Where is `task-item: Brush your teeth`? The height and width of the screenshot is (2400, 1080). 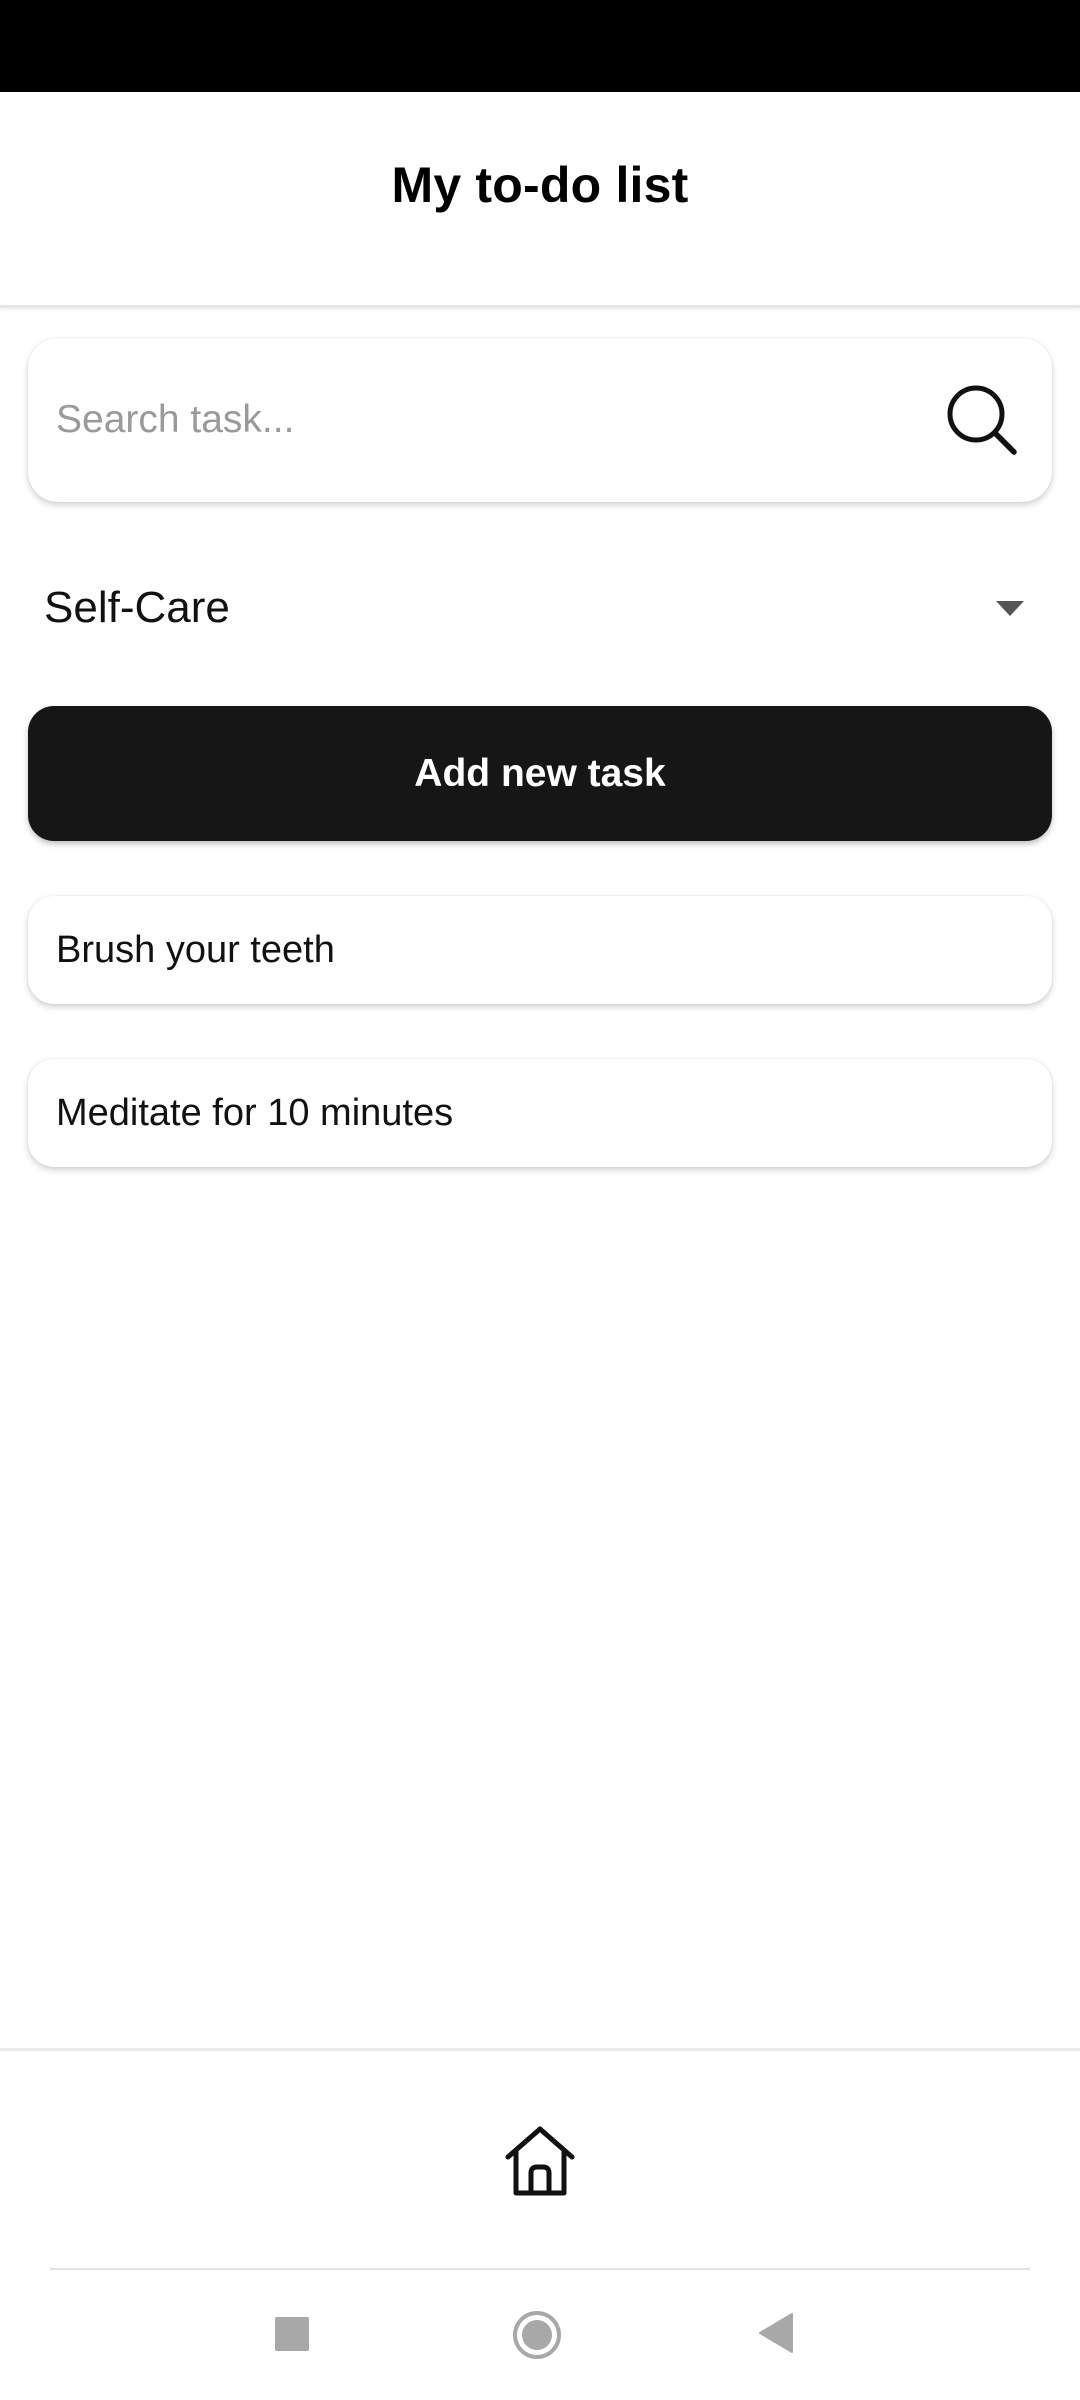 task-item: Brush your teeth is located at coordinates (540, 950).